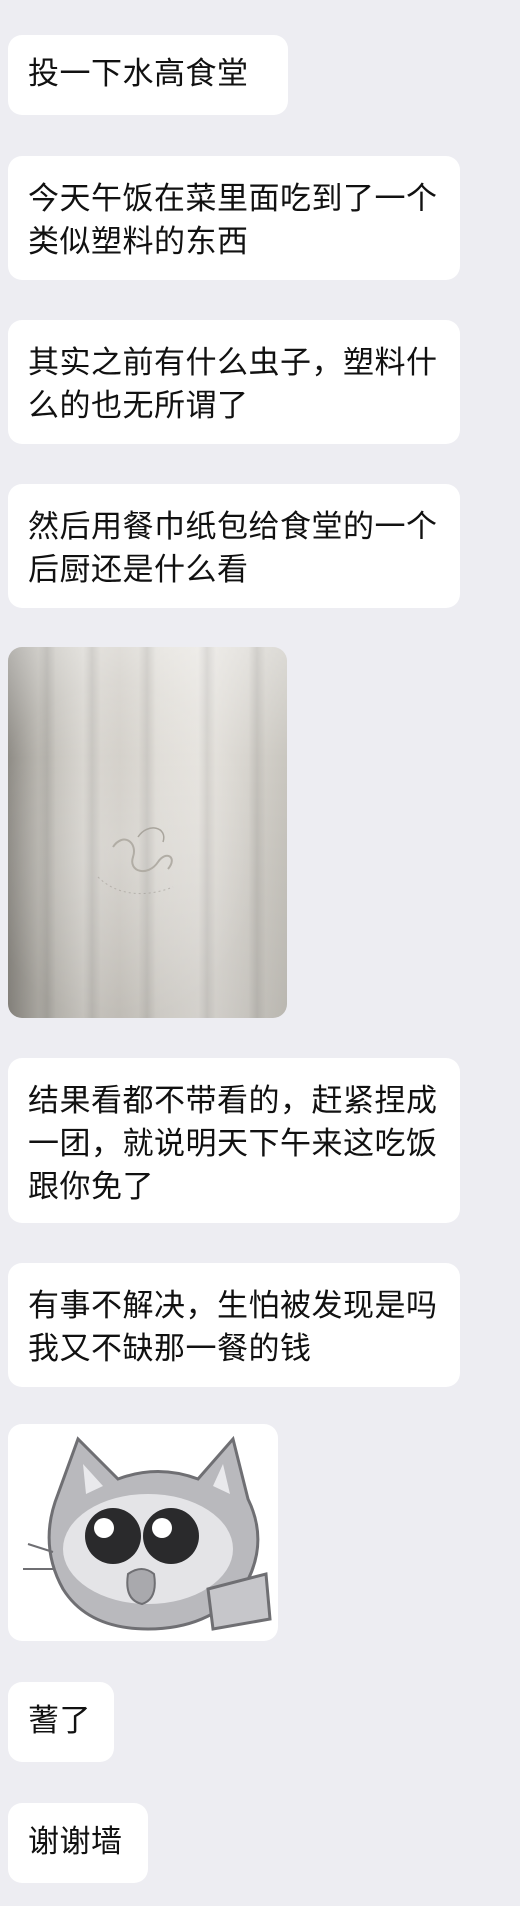 The height and width of the screenshot is (1906, 520). Describe the element at coordinates (233, 1327) in the screenshot. I see `message-text: 有事不解决，生怕被发现是吗我又不缺那一餐的钱` at that location.